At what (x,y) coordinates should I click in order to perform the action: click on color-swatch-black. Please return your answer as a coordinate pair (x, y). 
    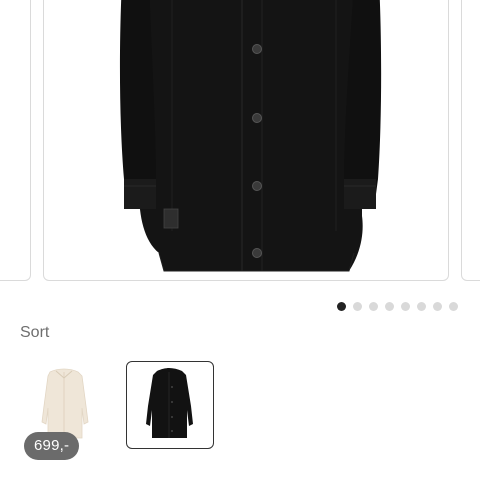
    Looking at the image, I should click on (170, 405).